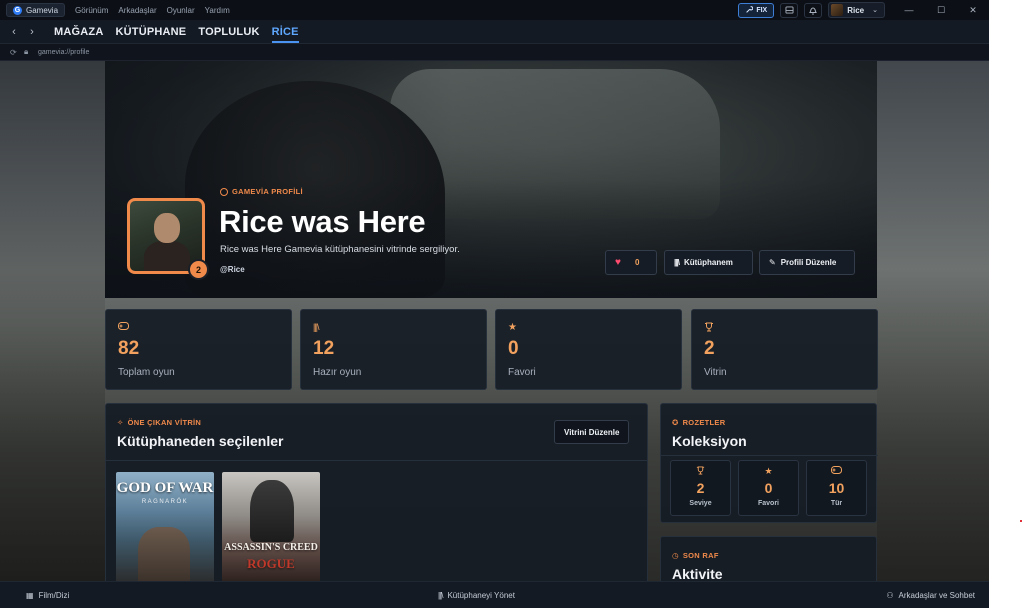 This screenshot has width=1024, height=608. I want to click on user-avatar, so click(837, 10).